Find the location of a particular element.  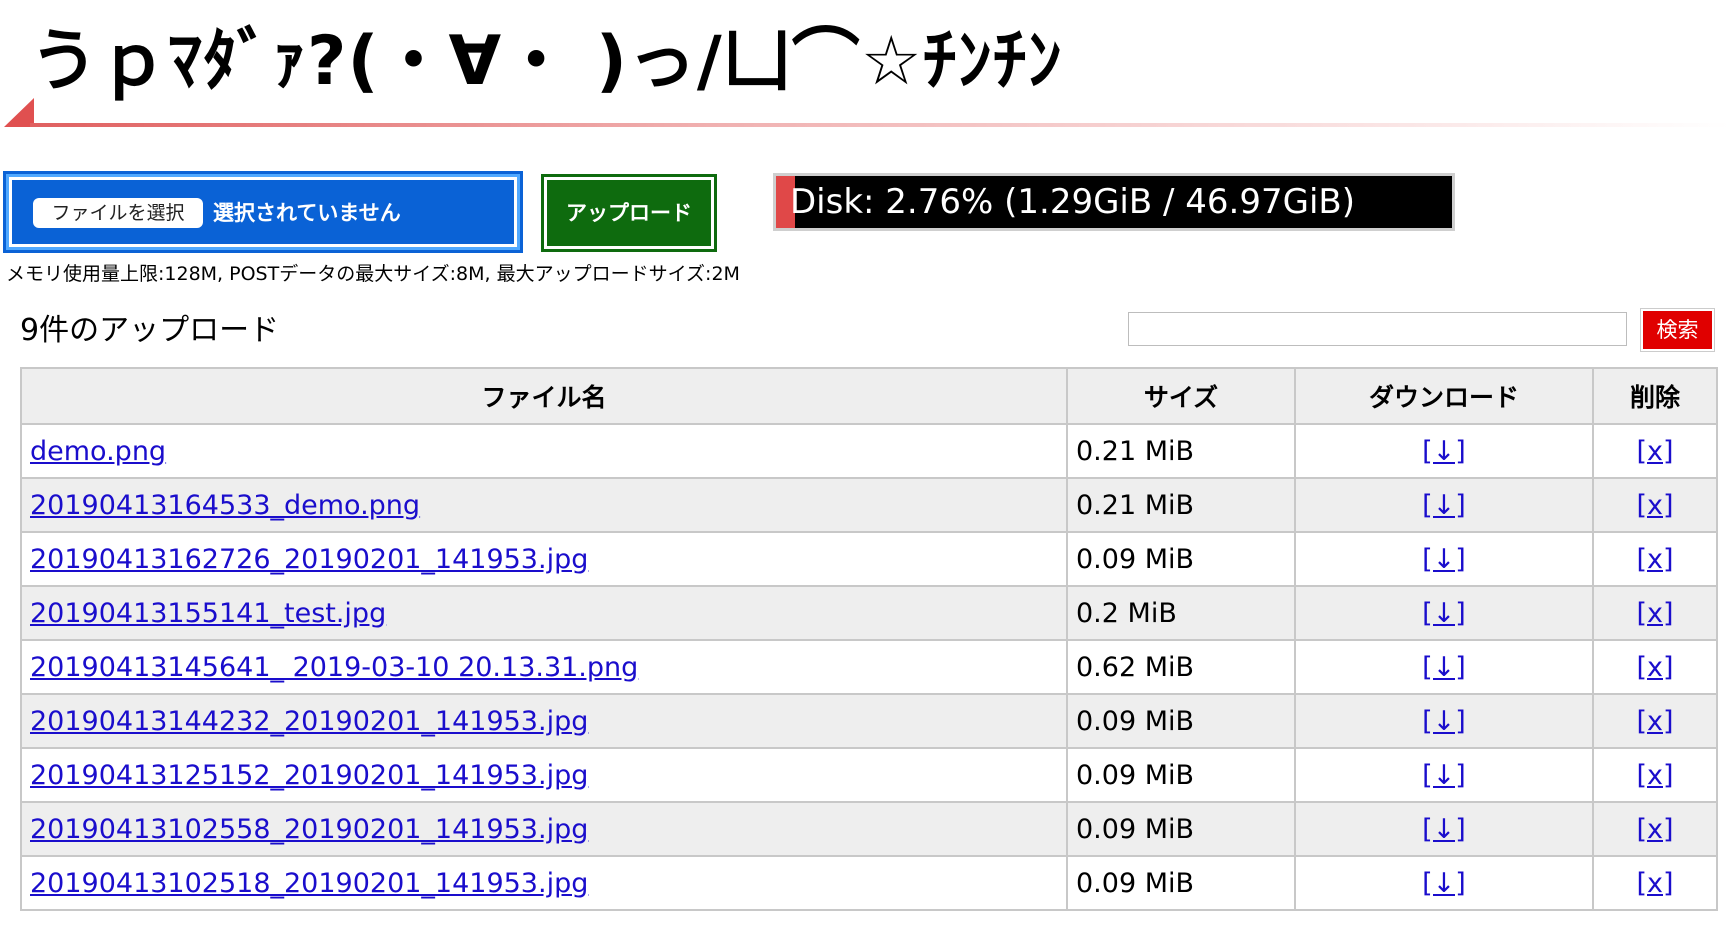

search-input is located at coordinates (1377, 329).